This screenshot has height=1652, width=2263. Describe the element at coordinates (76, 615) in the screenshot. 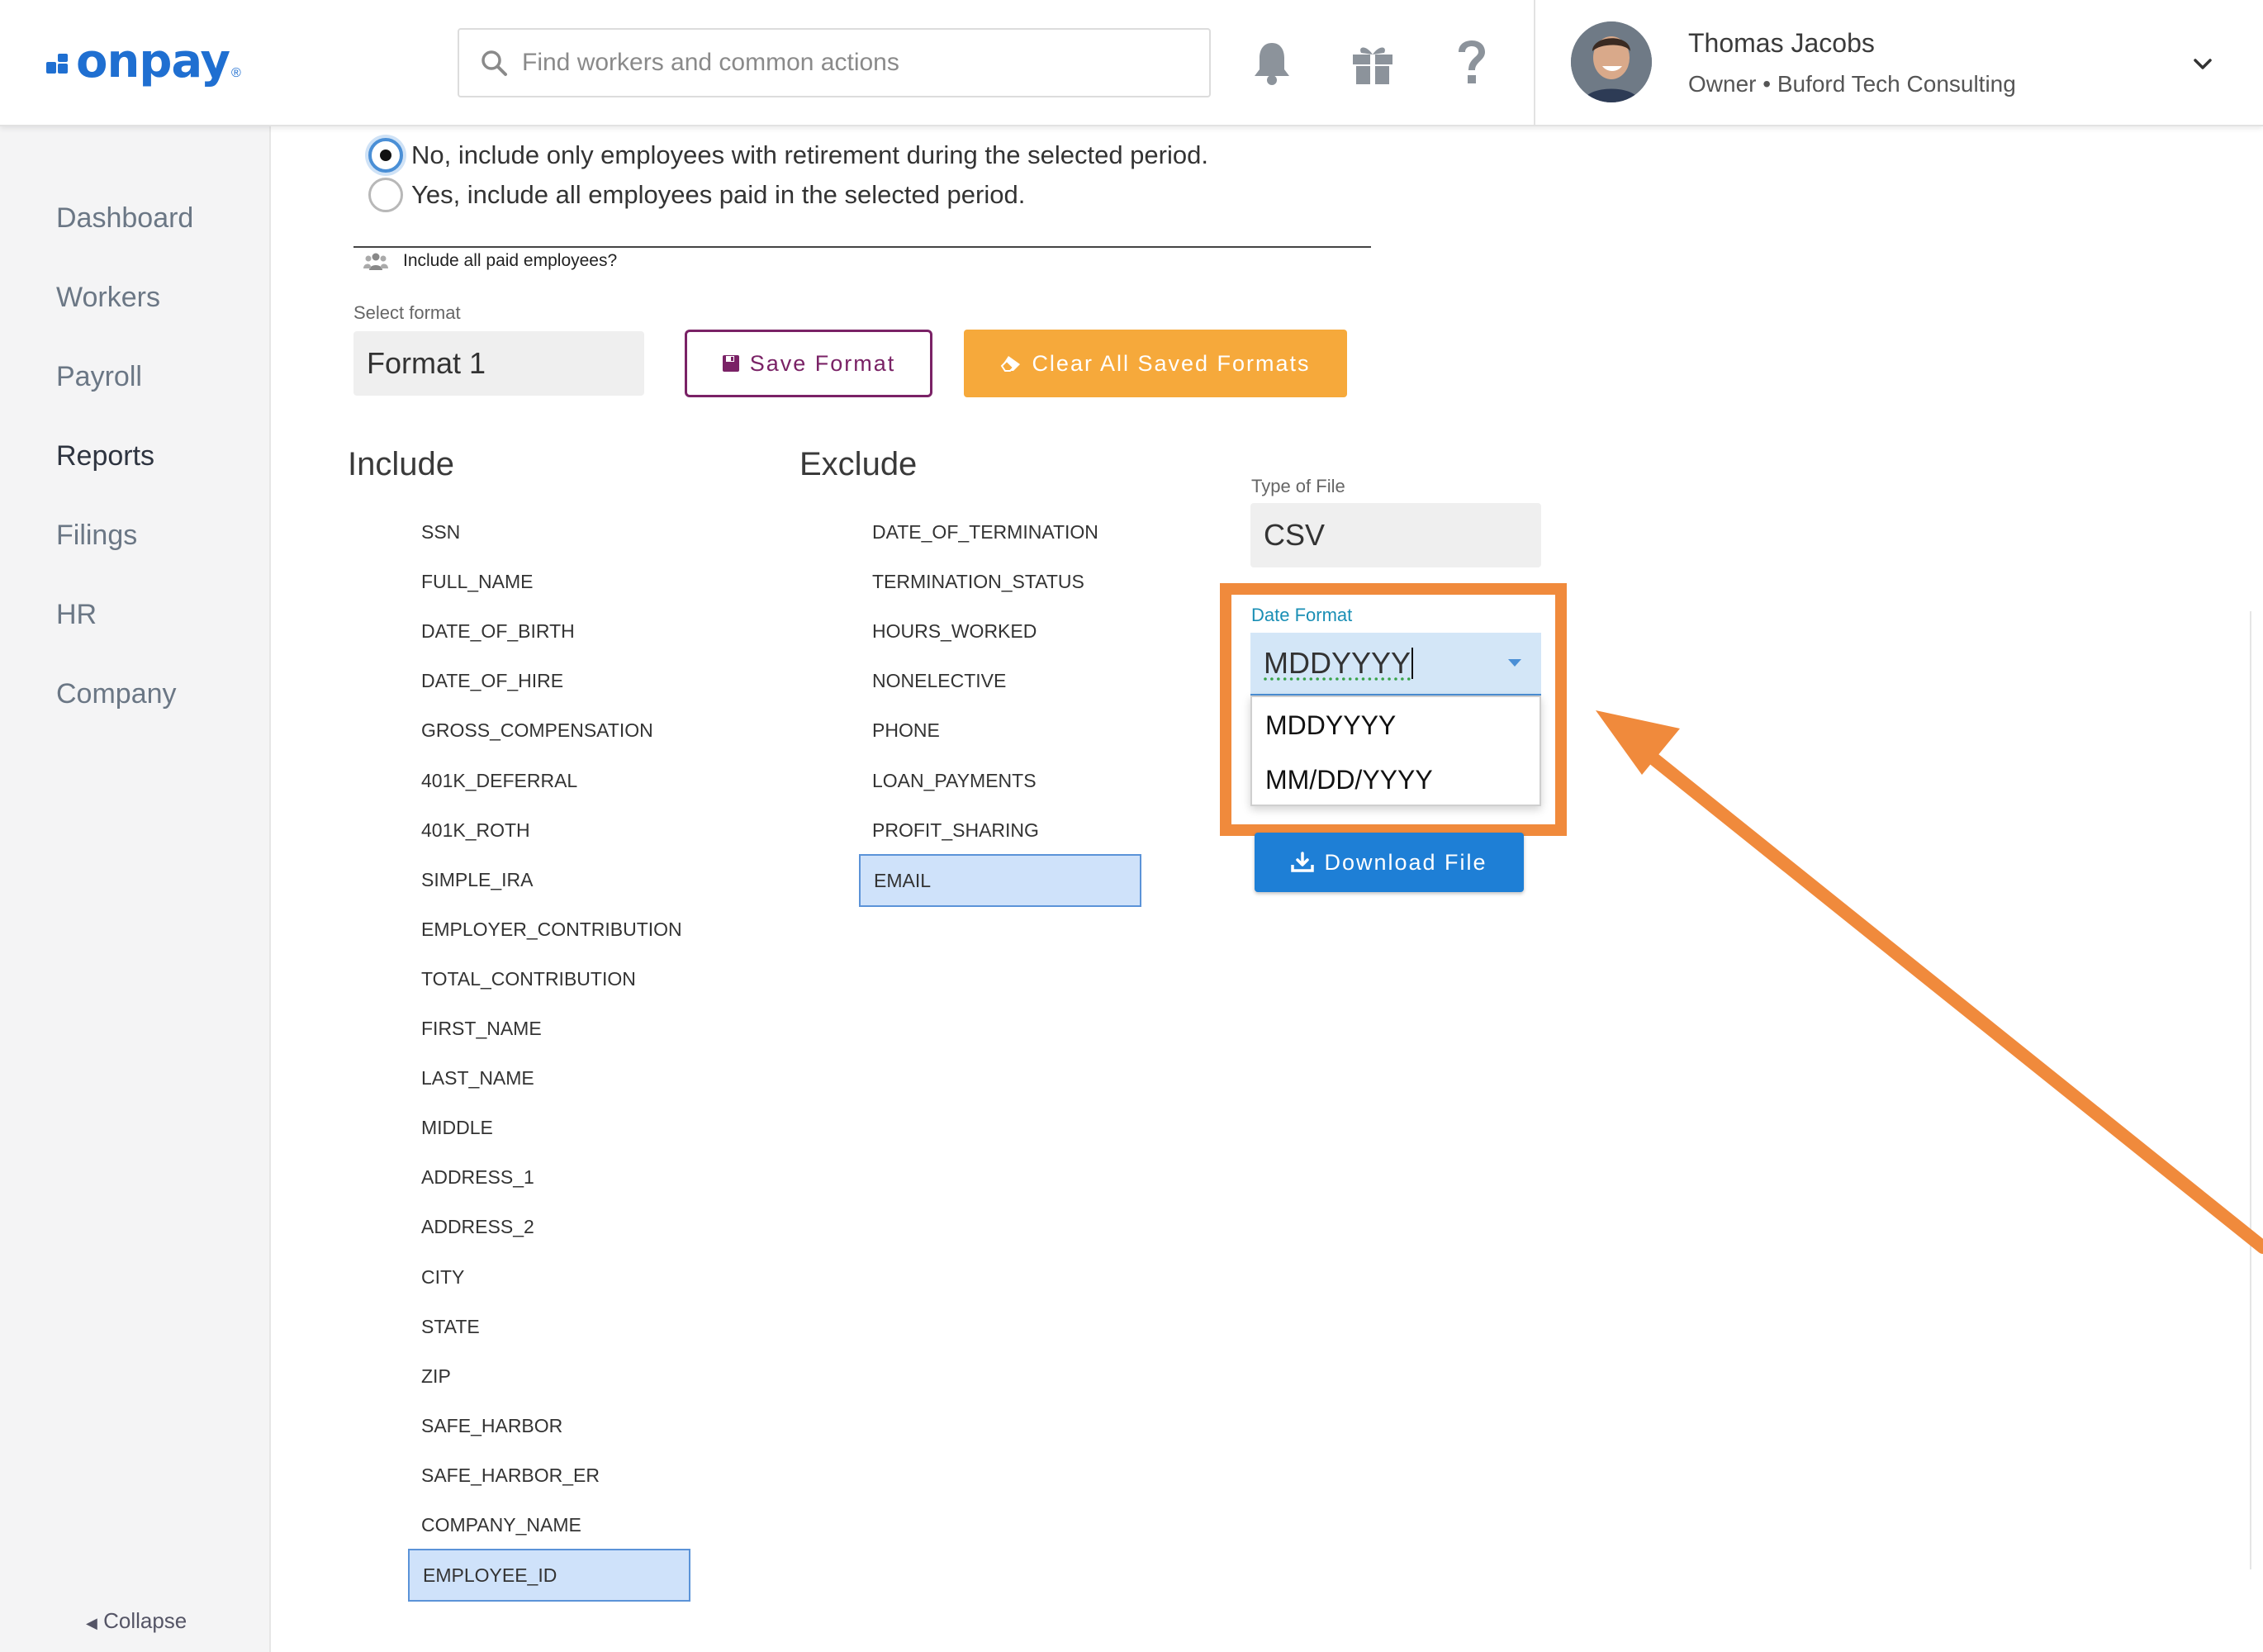

I see `sidebar-item-hr: HR` at that location.